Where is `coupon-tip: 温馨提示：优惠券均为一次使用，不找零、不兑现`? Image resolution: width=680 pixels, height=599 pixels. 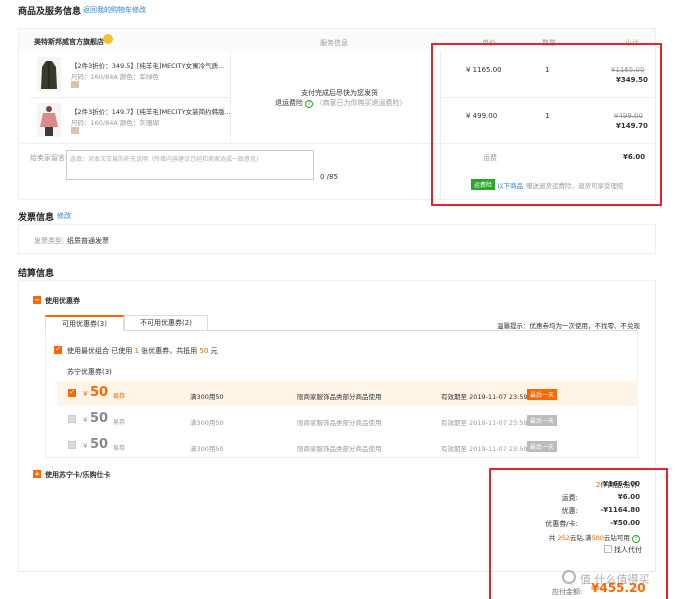
coupon-tip: 温馨提示：优惠券均为一次使用，不找零、不兑现 is located at coordinates (568, 326).